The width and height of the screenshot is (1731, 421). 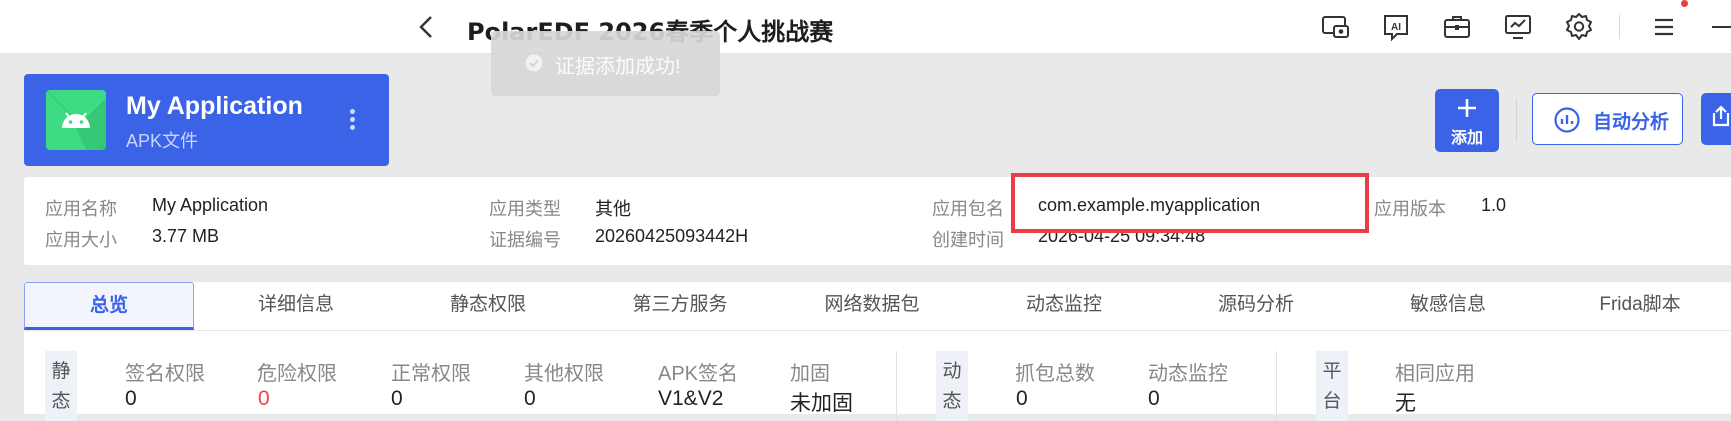 What do you see at coordinates (525, 240) in the screenshot?
I see `evidence-id-label: 证据编号` at bounding box center [525, 240].